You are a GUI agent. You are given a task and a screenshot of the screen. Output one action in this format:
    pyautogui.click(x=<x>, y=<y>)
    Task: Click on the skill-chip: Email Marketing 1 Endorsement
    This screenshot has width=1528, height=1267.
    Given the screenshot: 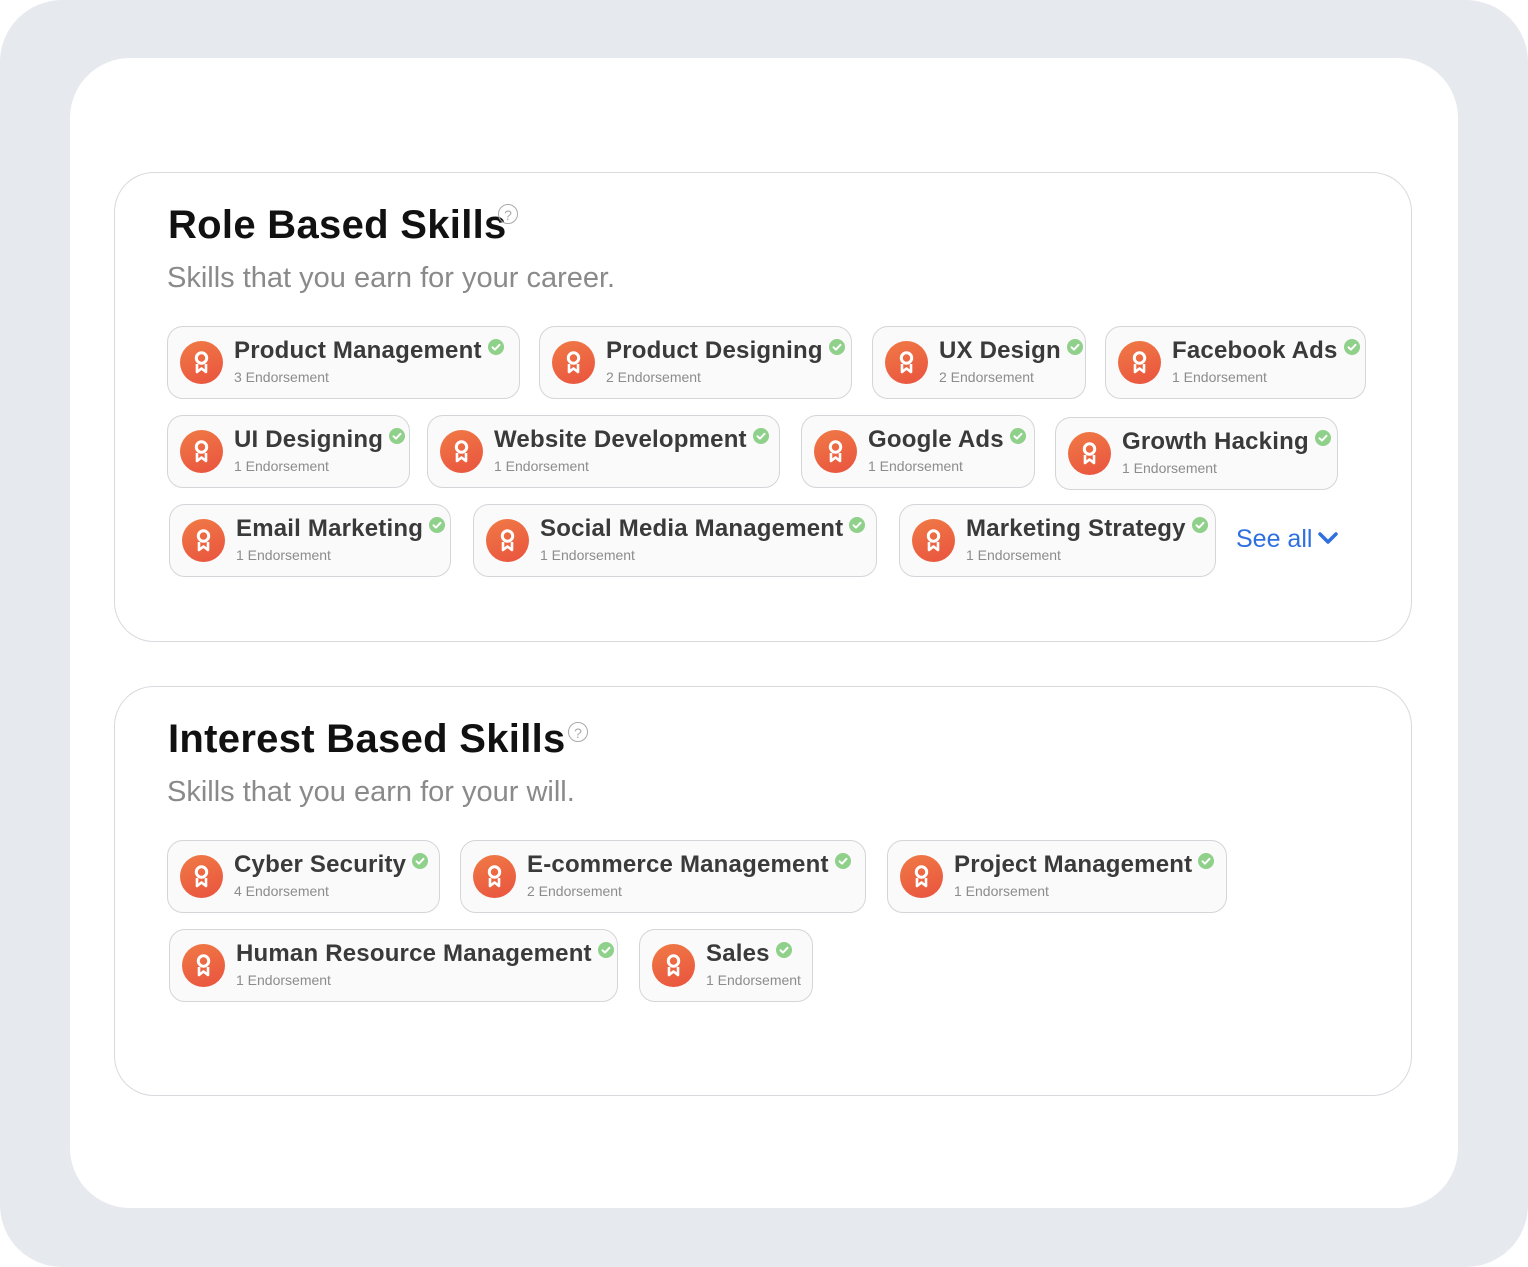 What is the action you would take?
    pyautogui.click(x=310, y=540)
    